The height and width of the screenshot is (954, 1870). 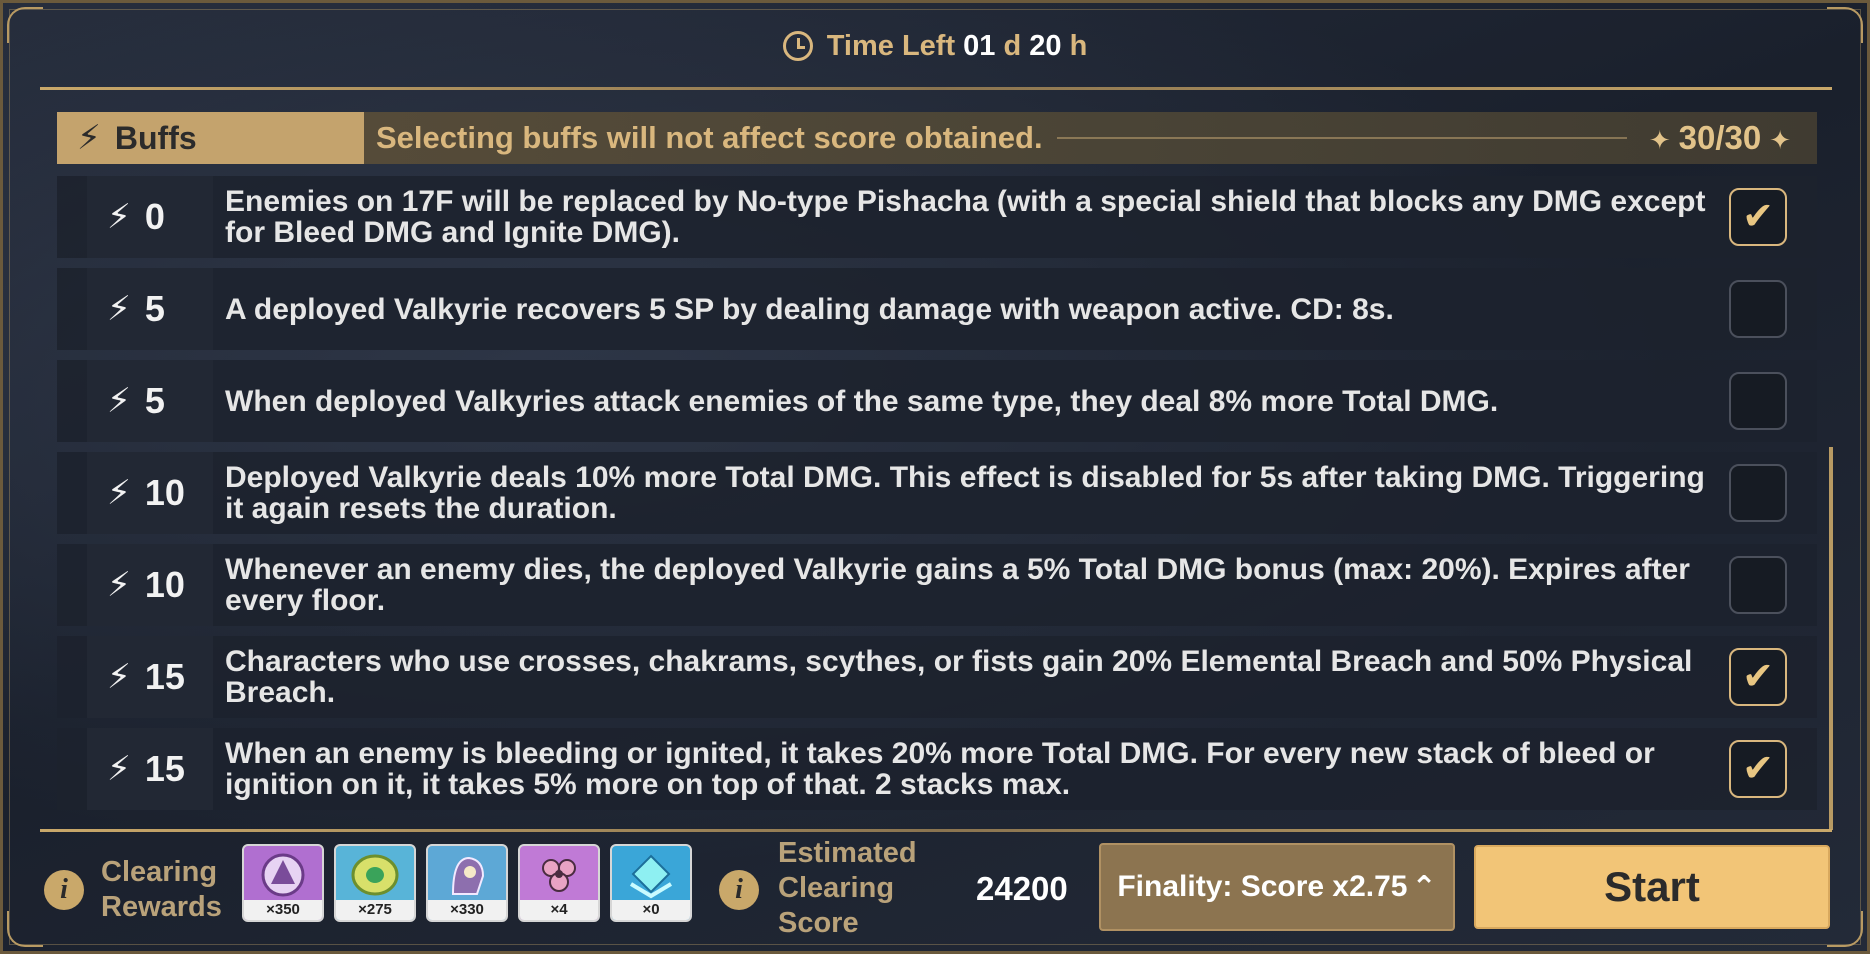 I want to click on finality-dropdown-button: Finality: Score x2.75 ⌃, so click(x=1277, y=887).